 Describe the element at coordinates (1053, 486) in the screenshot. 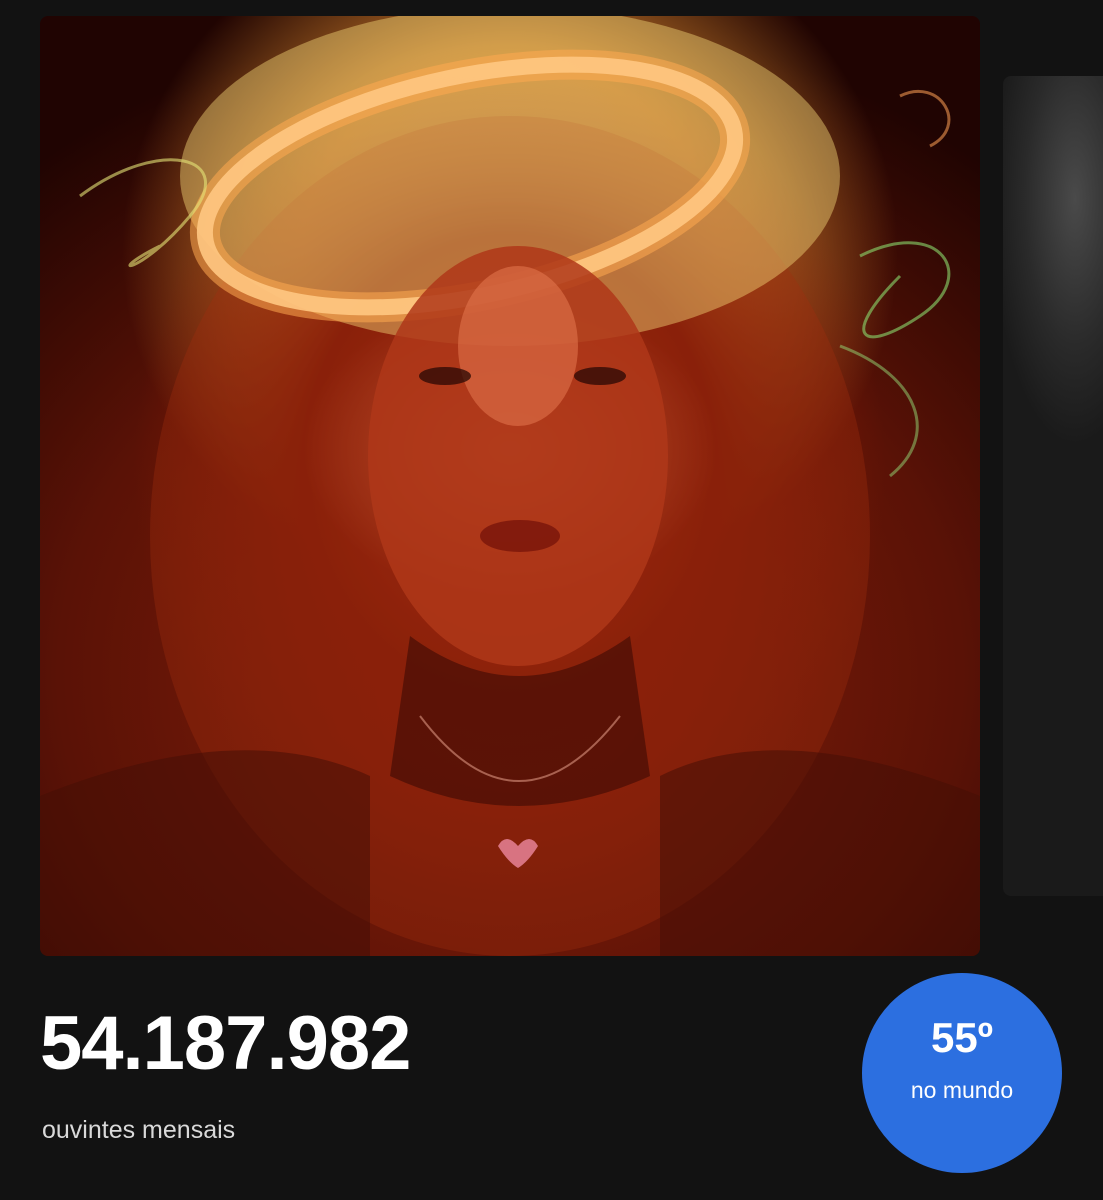

I see `next-card-preview` at that location.